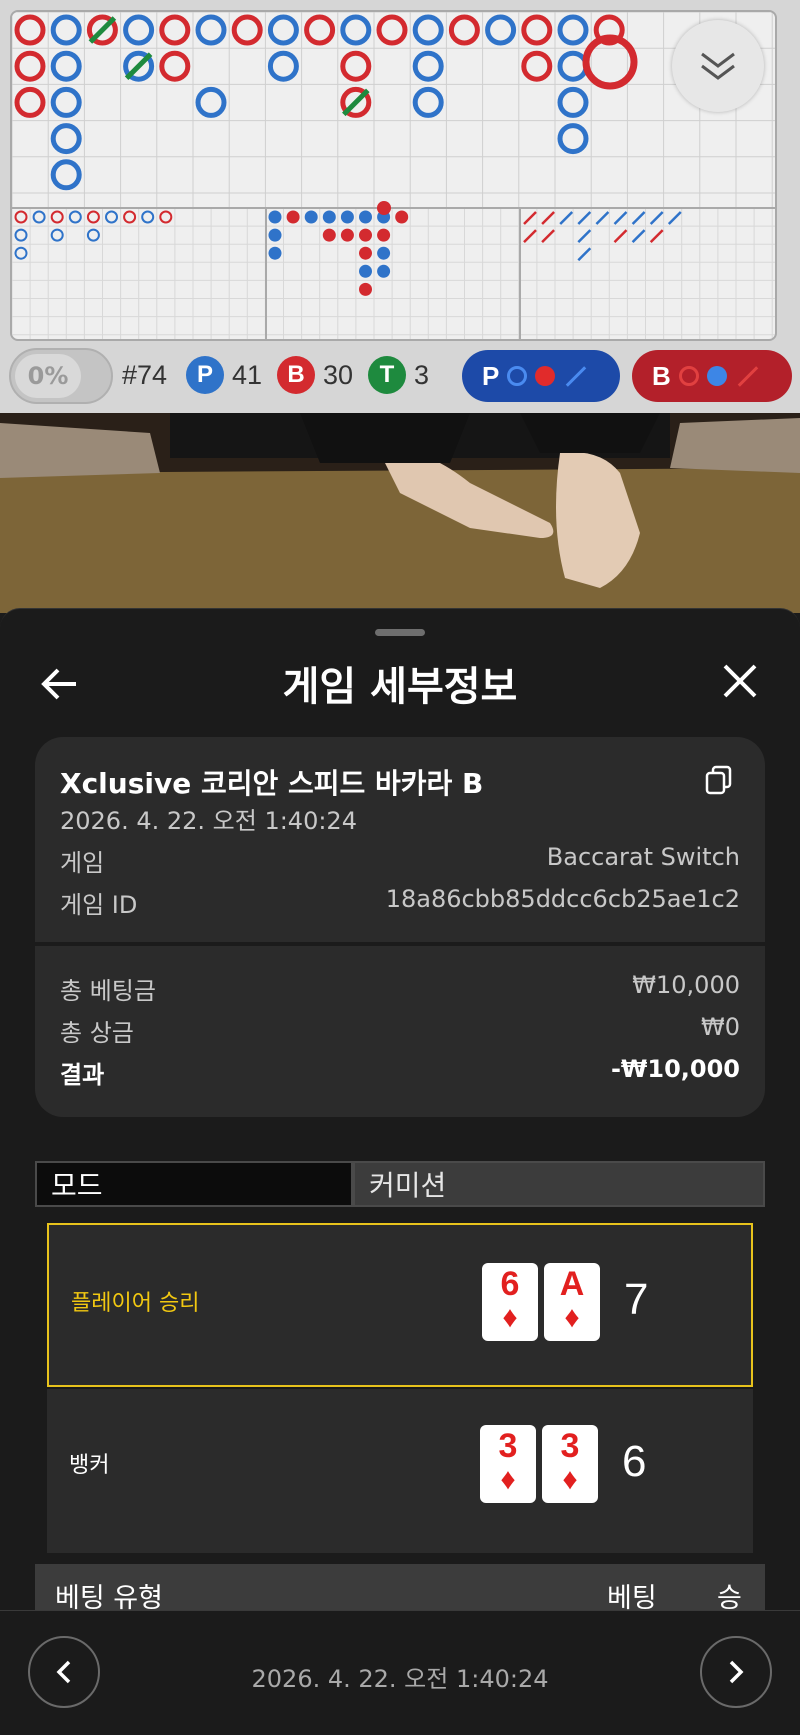  I want to click on player-predict-letter: P, so click(491, 375).